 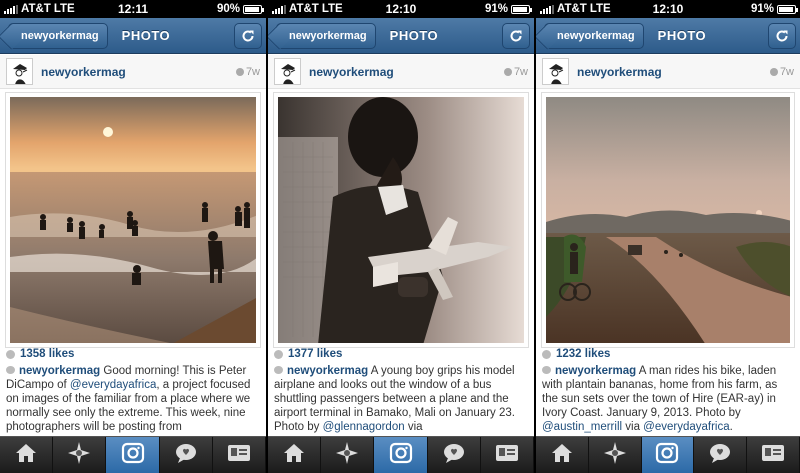 I want to click on battery-percent: 90%, so click(x=228, y=9).